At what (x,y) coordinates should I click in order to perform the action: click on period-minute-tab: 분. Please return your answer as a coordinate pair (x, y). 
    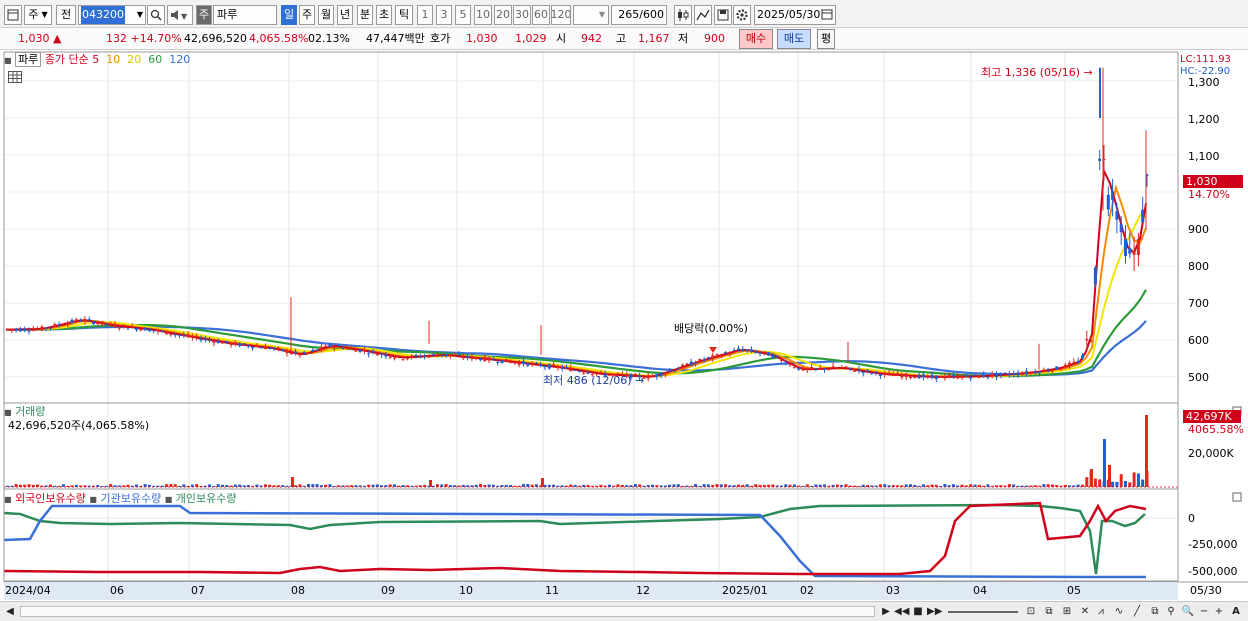
    Looking at the image, I should click on (365, 15).